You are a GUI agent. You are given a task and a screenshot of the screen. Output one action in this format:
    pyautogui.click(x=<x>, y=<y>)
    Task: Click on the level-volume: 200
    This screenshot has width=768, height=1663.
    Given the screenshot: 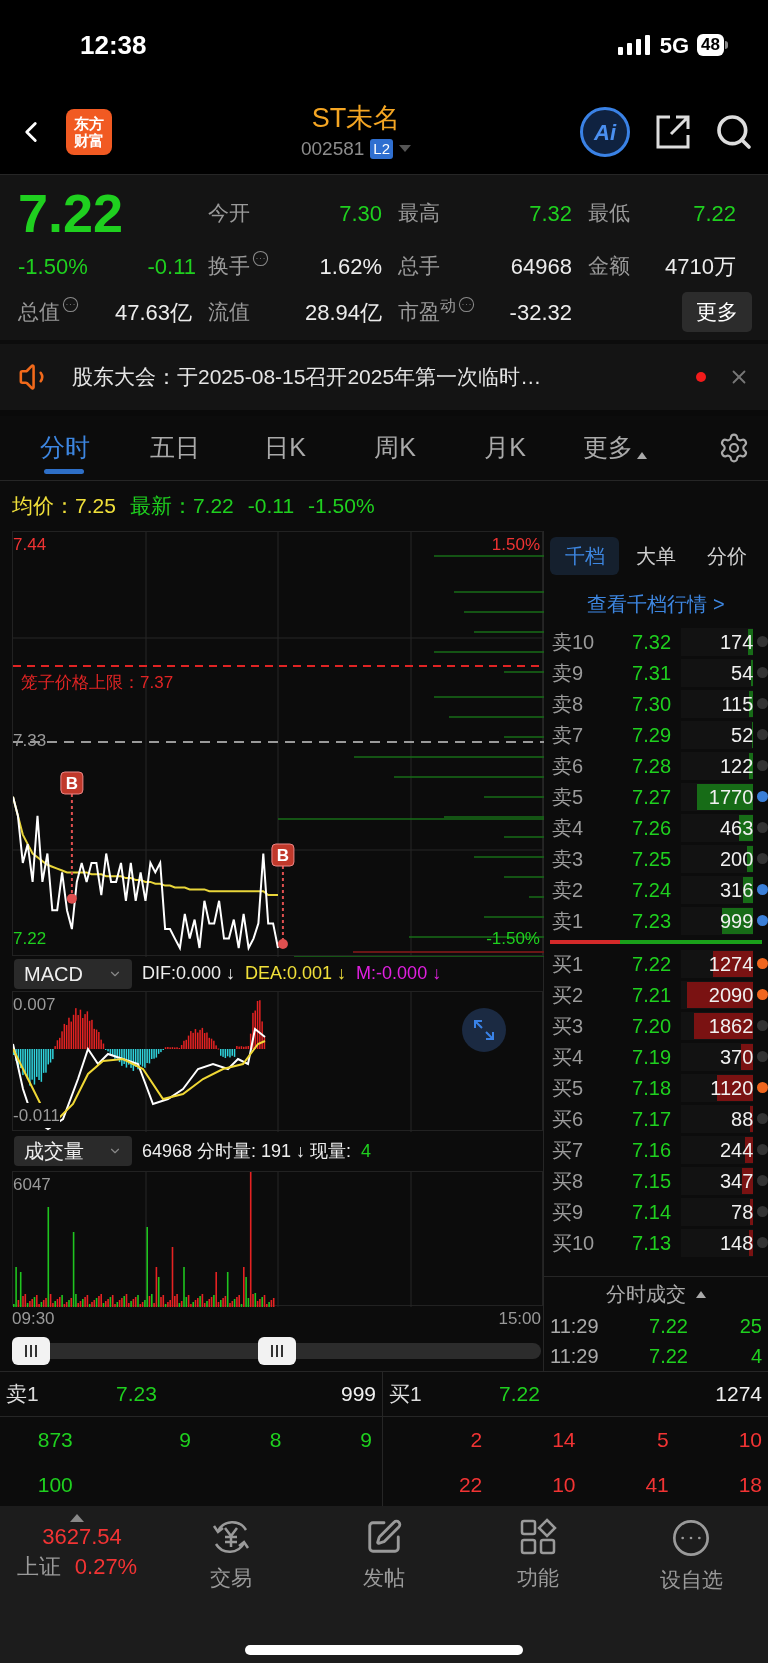 What is the action you would take?
    pyautogui.click(x=736, y=859)
    